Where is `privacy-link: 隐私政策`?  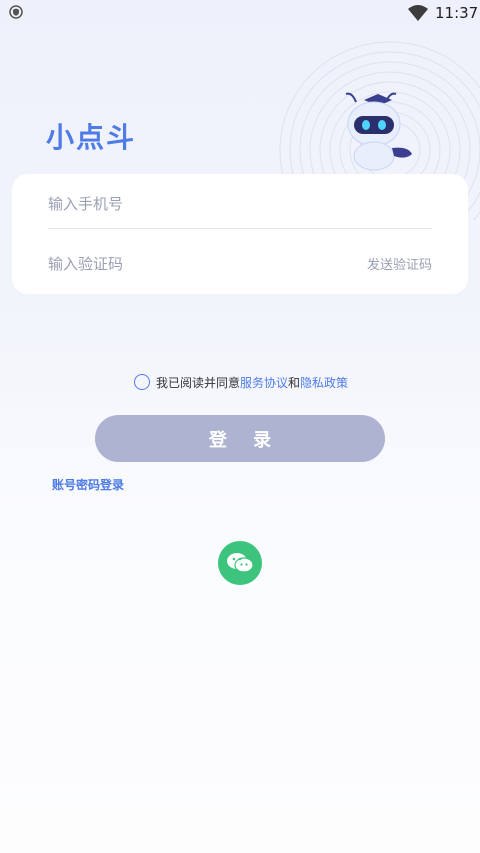 privacy-link: 隐私政策 is located at coordinates (324, 382).